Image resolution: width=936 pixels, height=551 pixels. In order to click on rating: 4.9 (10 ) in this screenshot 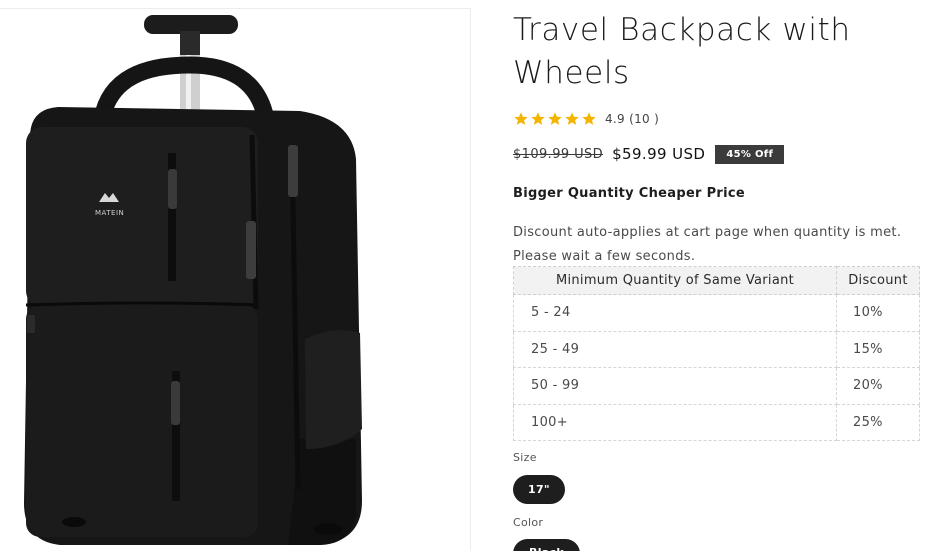, I will do `click(586, 119)`.